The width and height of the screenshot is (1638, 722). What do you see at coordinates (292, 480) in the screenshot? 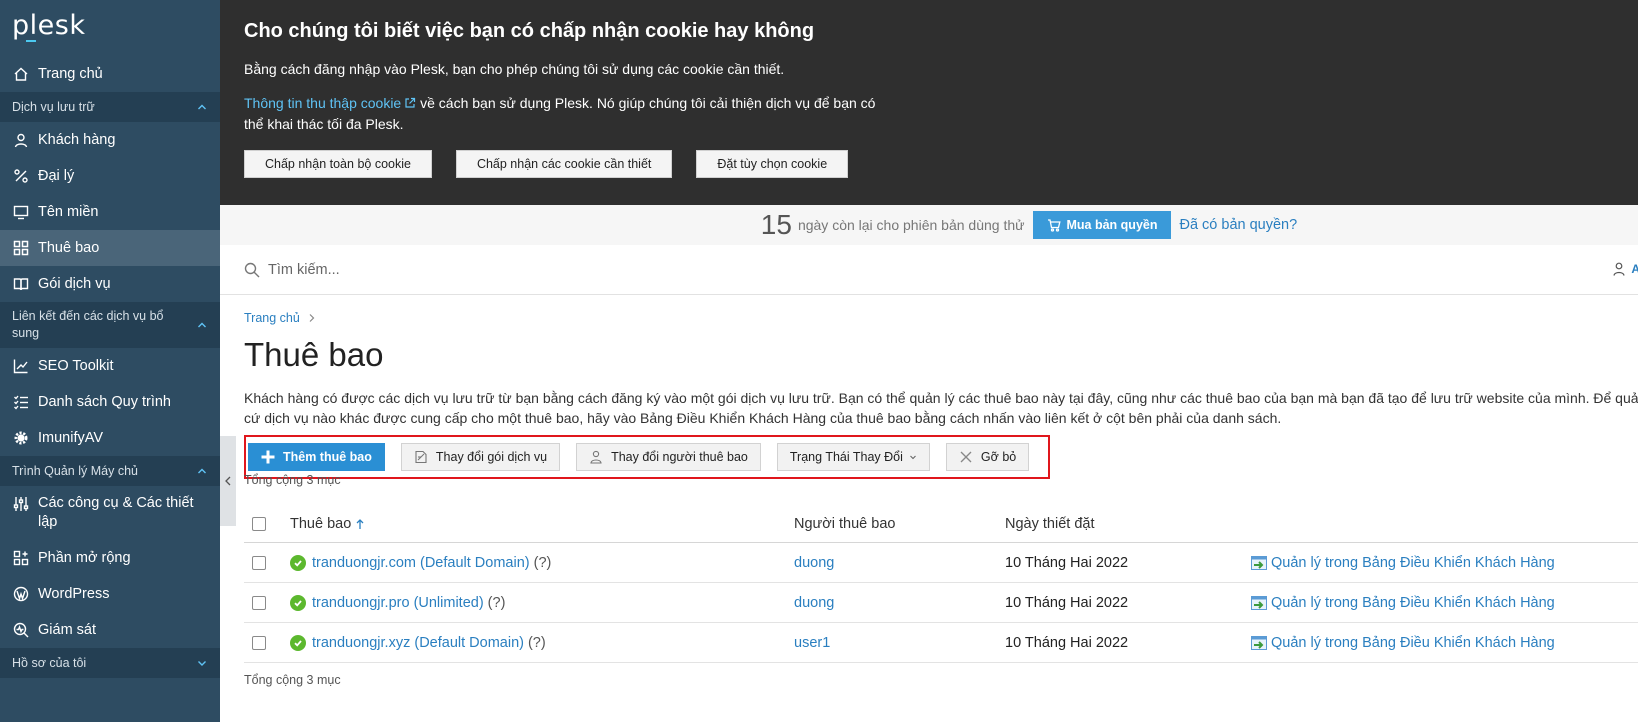
I see `total-count-top: Tổng cộng 3 mục` at bounding box center [292, 480].